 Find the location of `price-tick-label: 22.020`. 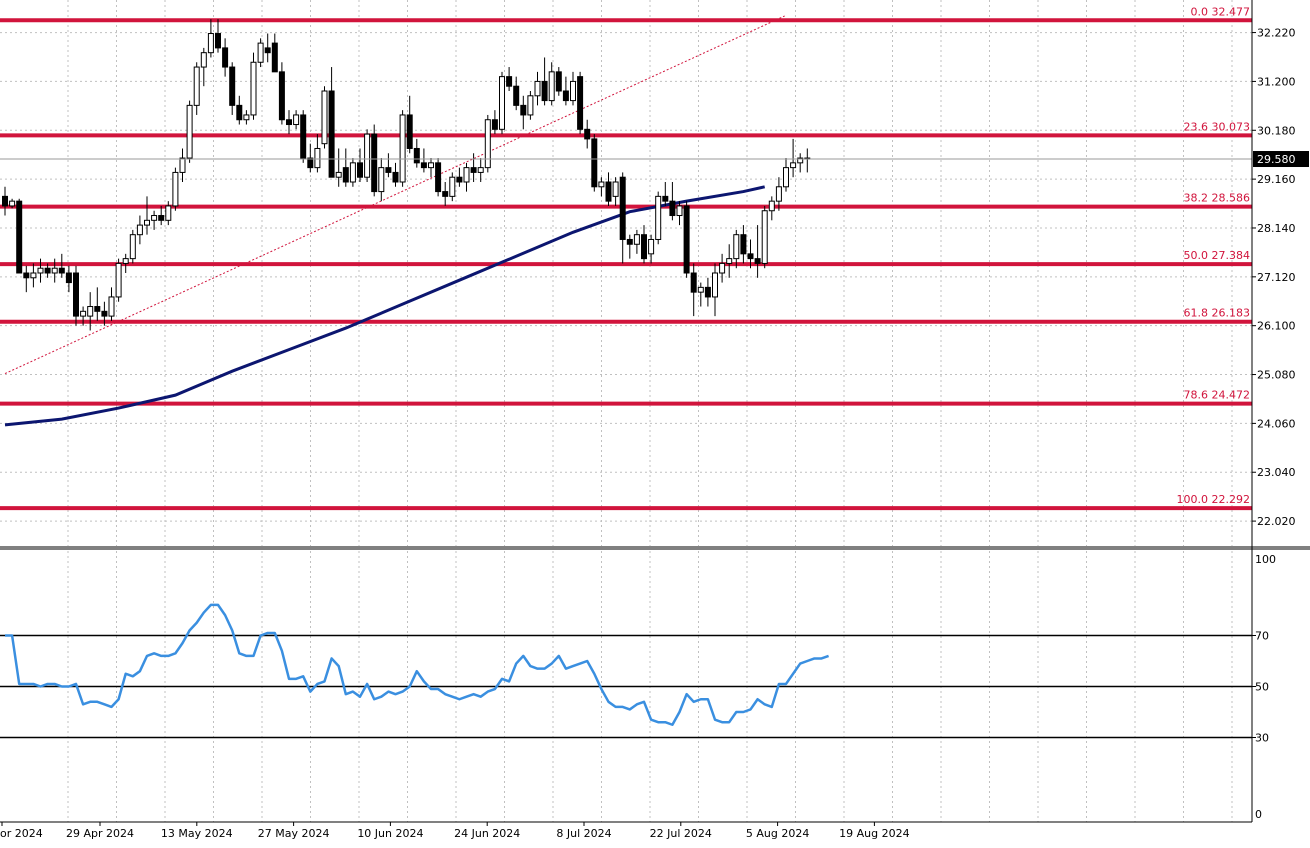

price-tick-label: 22.020 is located at coordinates (1276, 521).